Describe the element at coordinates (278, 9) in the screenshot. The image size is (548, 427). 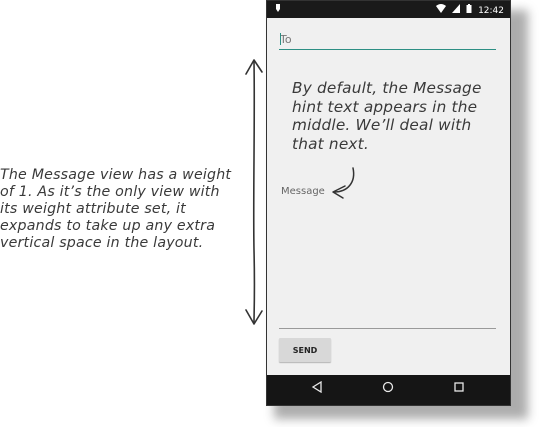
I see `notification-icon` at that location.